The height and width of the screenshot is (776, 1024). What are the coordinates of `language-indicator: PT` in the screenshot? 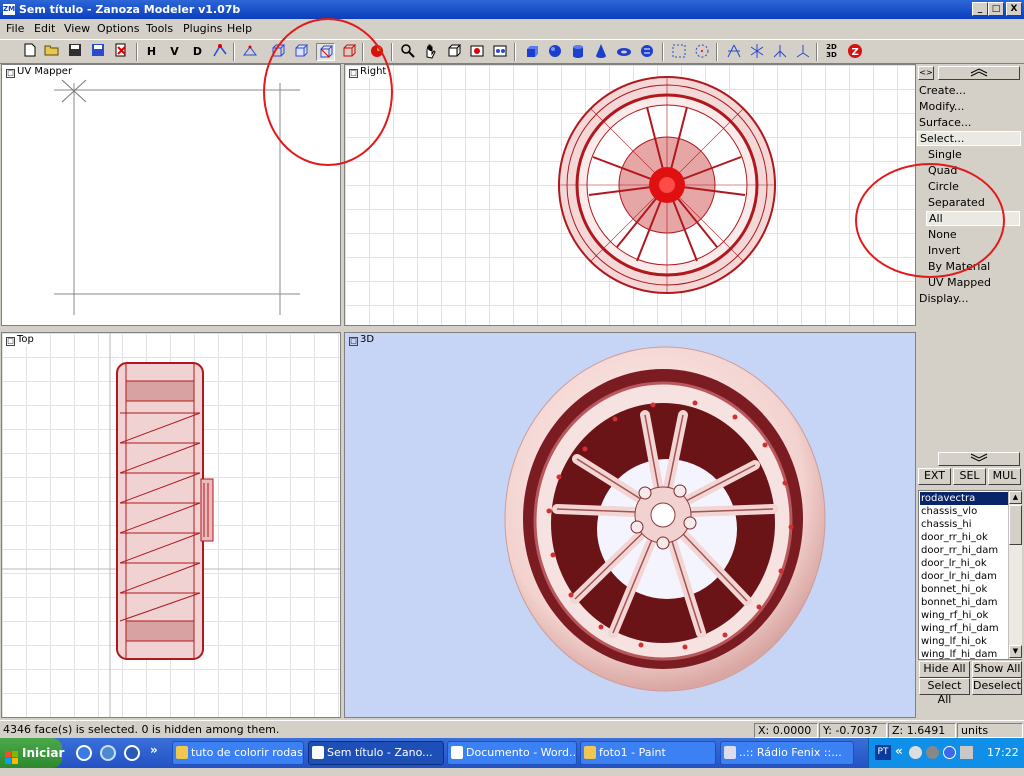 It's located at (883, 752).